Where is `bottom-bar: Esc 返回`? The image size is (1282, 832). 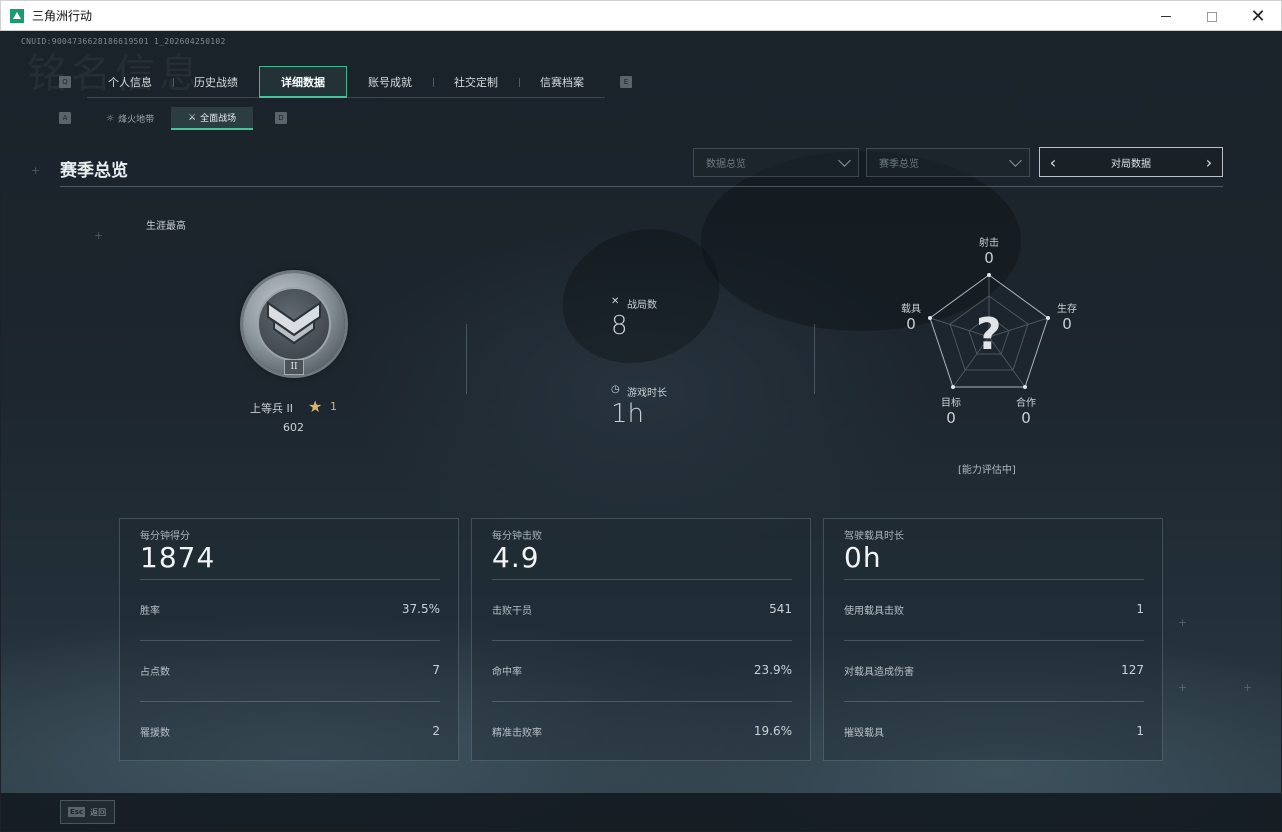
bottom-bar: Esc 返回 is located at coordinates (641, 812).